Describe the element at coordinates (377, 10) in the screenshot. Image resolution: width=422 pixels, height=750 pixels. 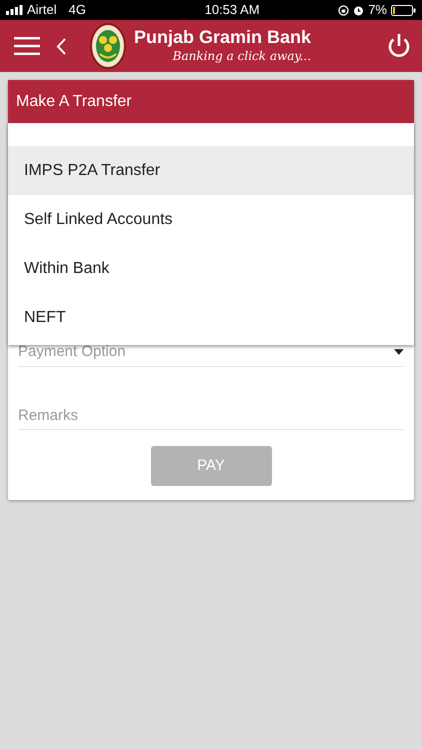
I see `battery-percent: 7%` at that location.